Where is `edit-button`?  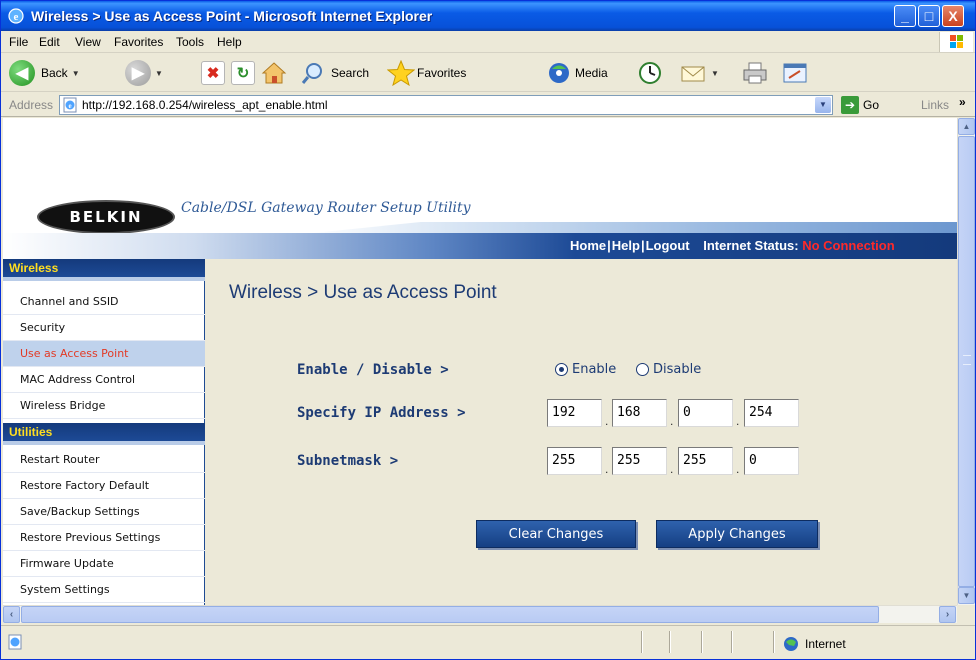
edit-button is located at coordinates (795, 73).